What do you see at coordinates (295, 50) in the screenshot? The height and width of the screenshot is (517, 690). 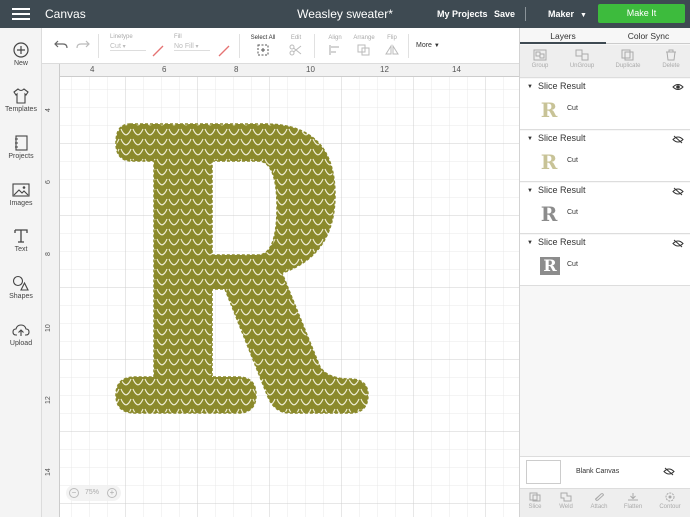 I see `scissors-icon` at bounding box center [295, 50].